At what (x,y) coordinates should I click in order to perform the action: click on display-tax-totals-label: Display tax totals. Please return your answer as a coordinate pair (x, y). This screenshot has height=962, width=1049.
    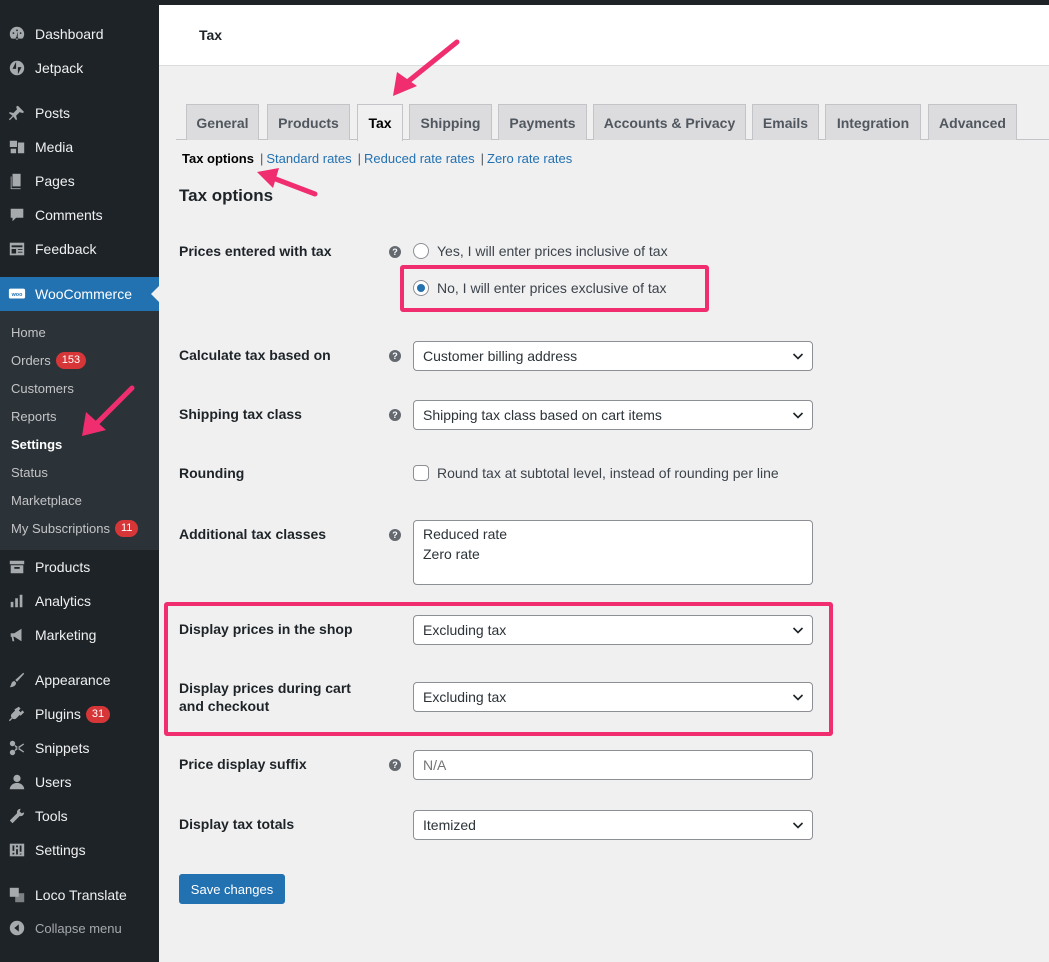
    Looking at the image, I should click on (237, 824).